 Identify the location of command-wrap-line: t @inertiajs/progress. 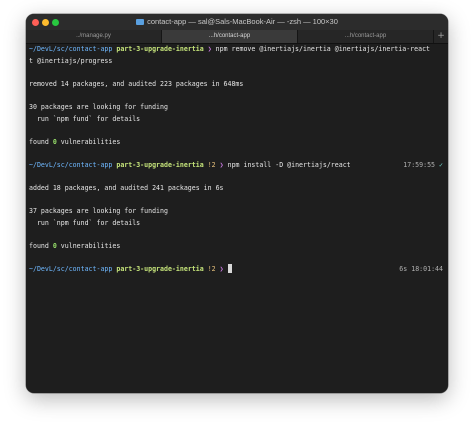
(71, 60).